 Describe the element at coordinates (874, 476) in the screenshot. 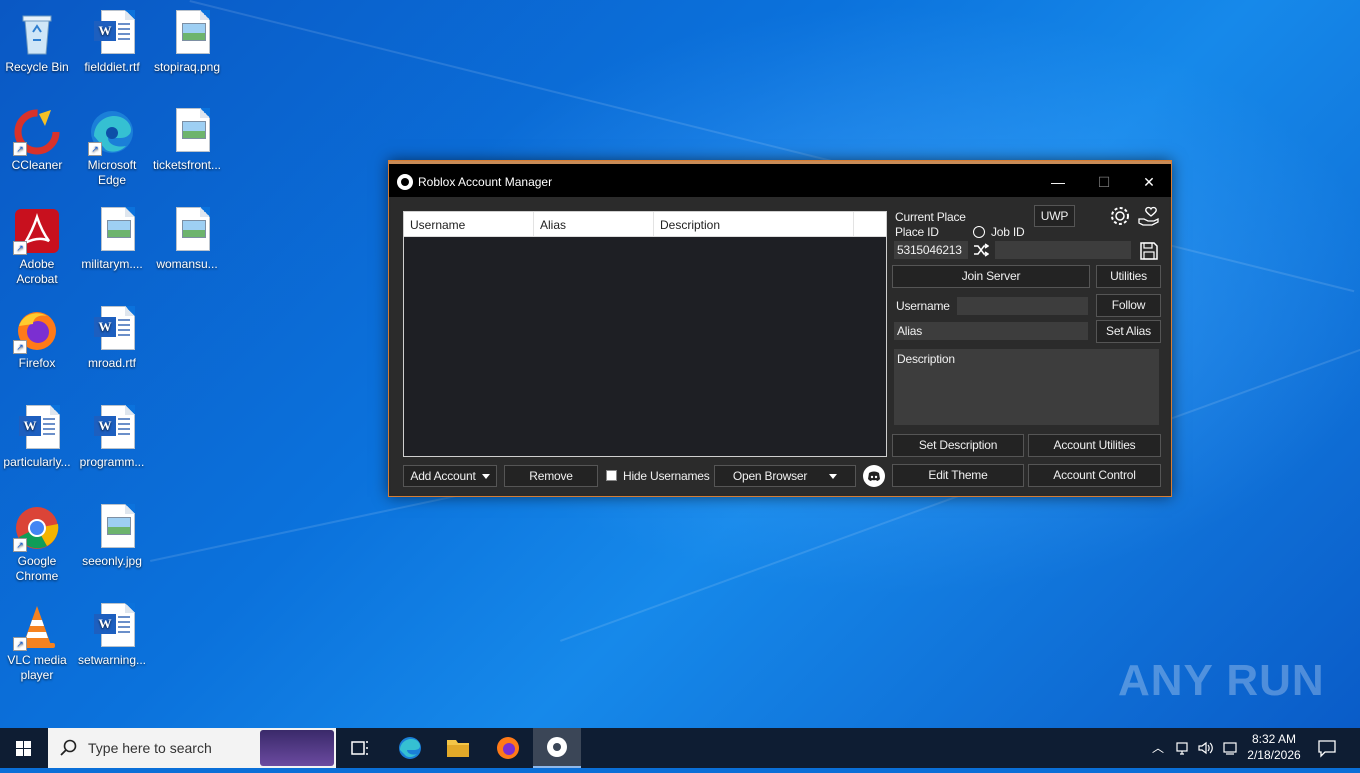

I see `discord-icon` at that location.